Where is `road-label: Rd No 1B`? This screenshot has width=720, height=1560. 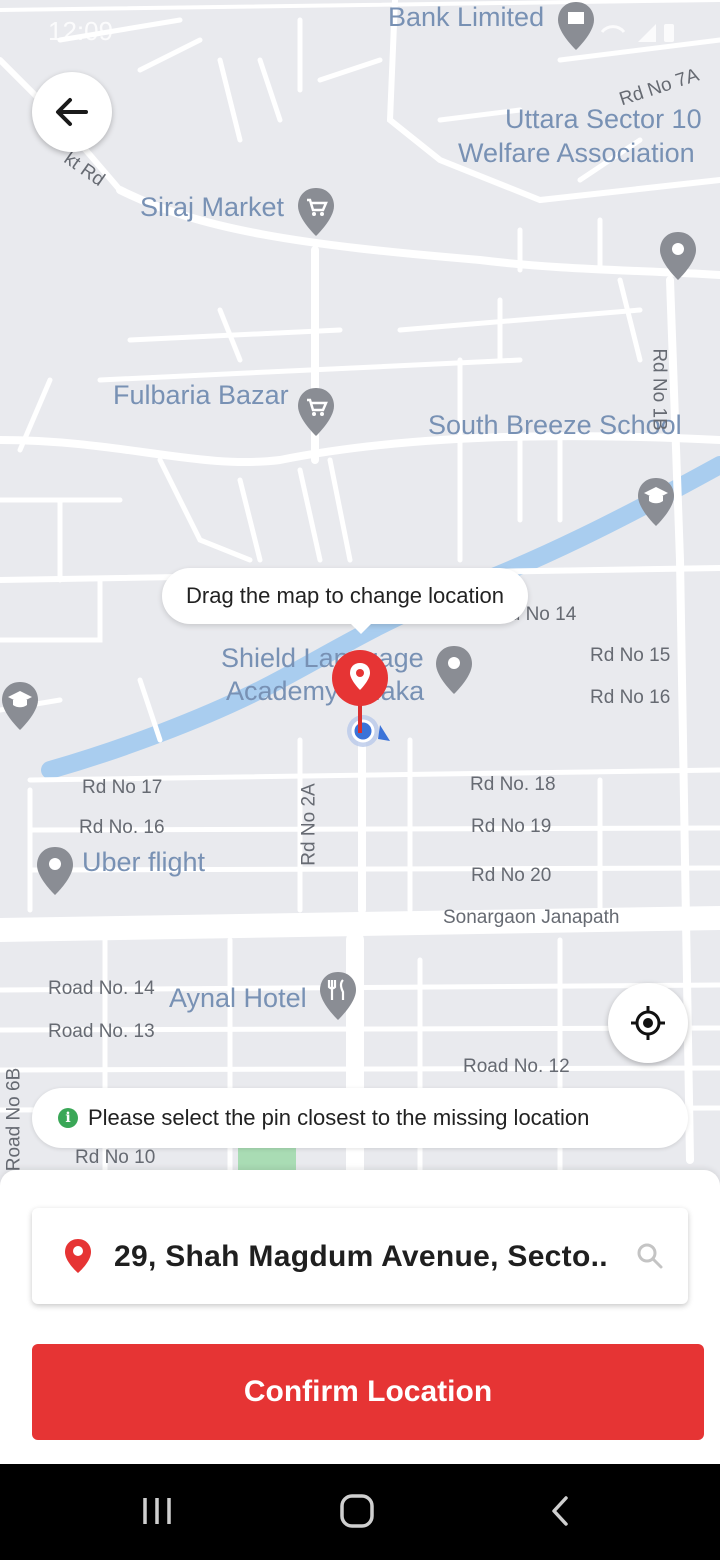
road-label: Rd No 1B is located at coordinates (659, 389).